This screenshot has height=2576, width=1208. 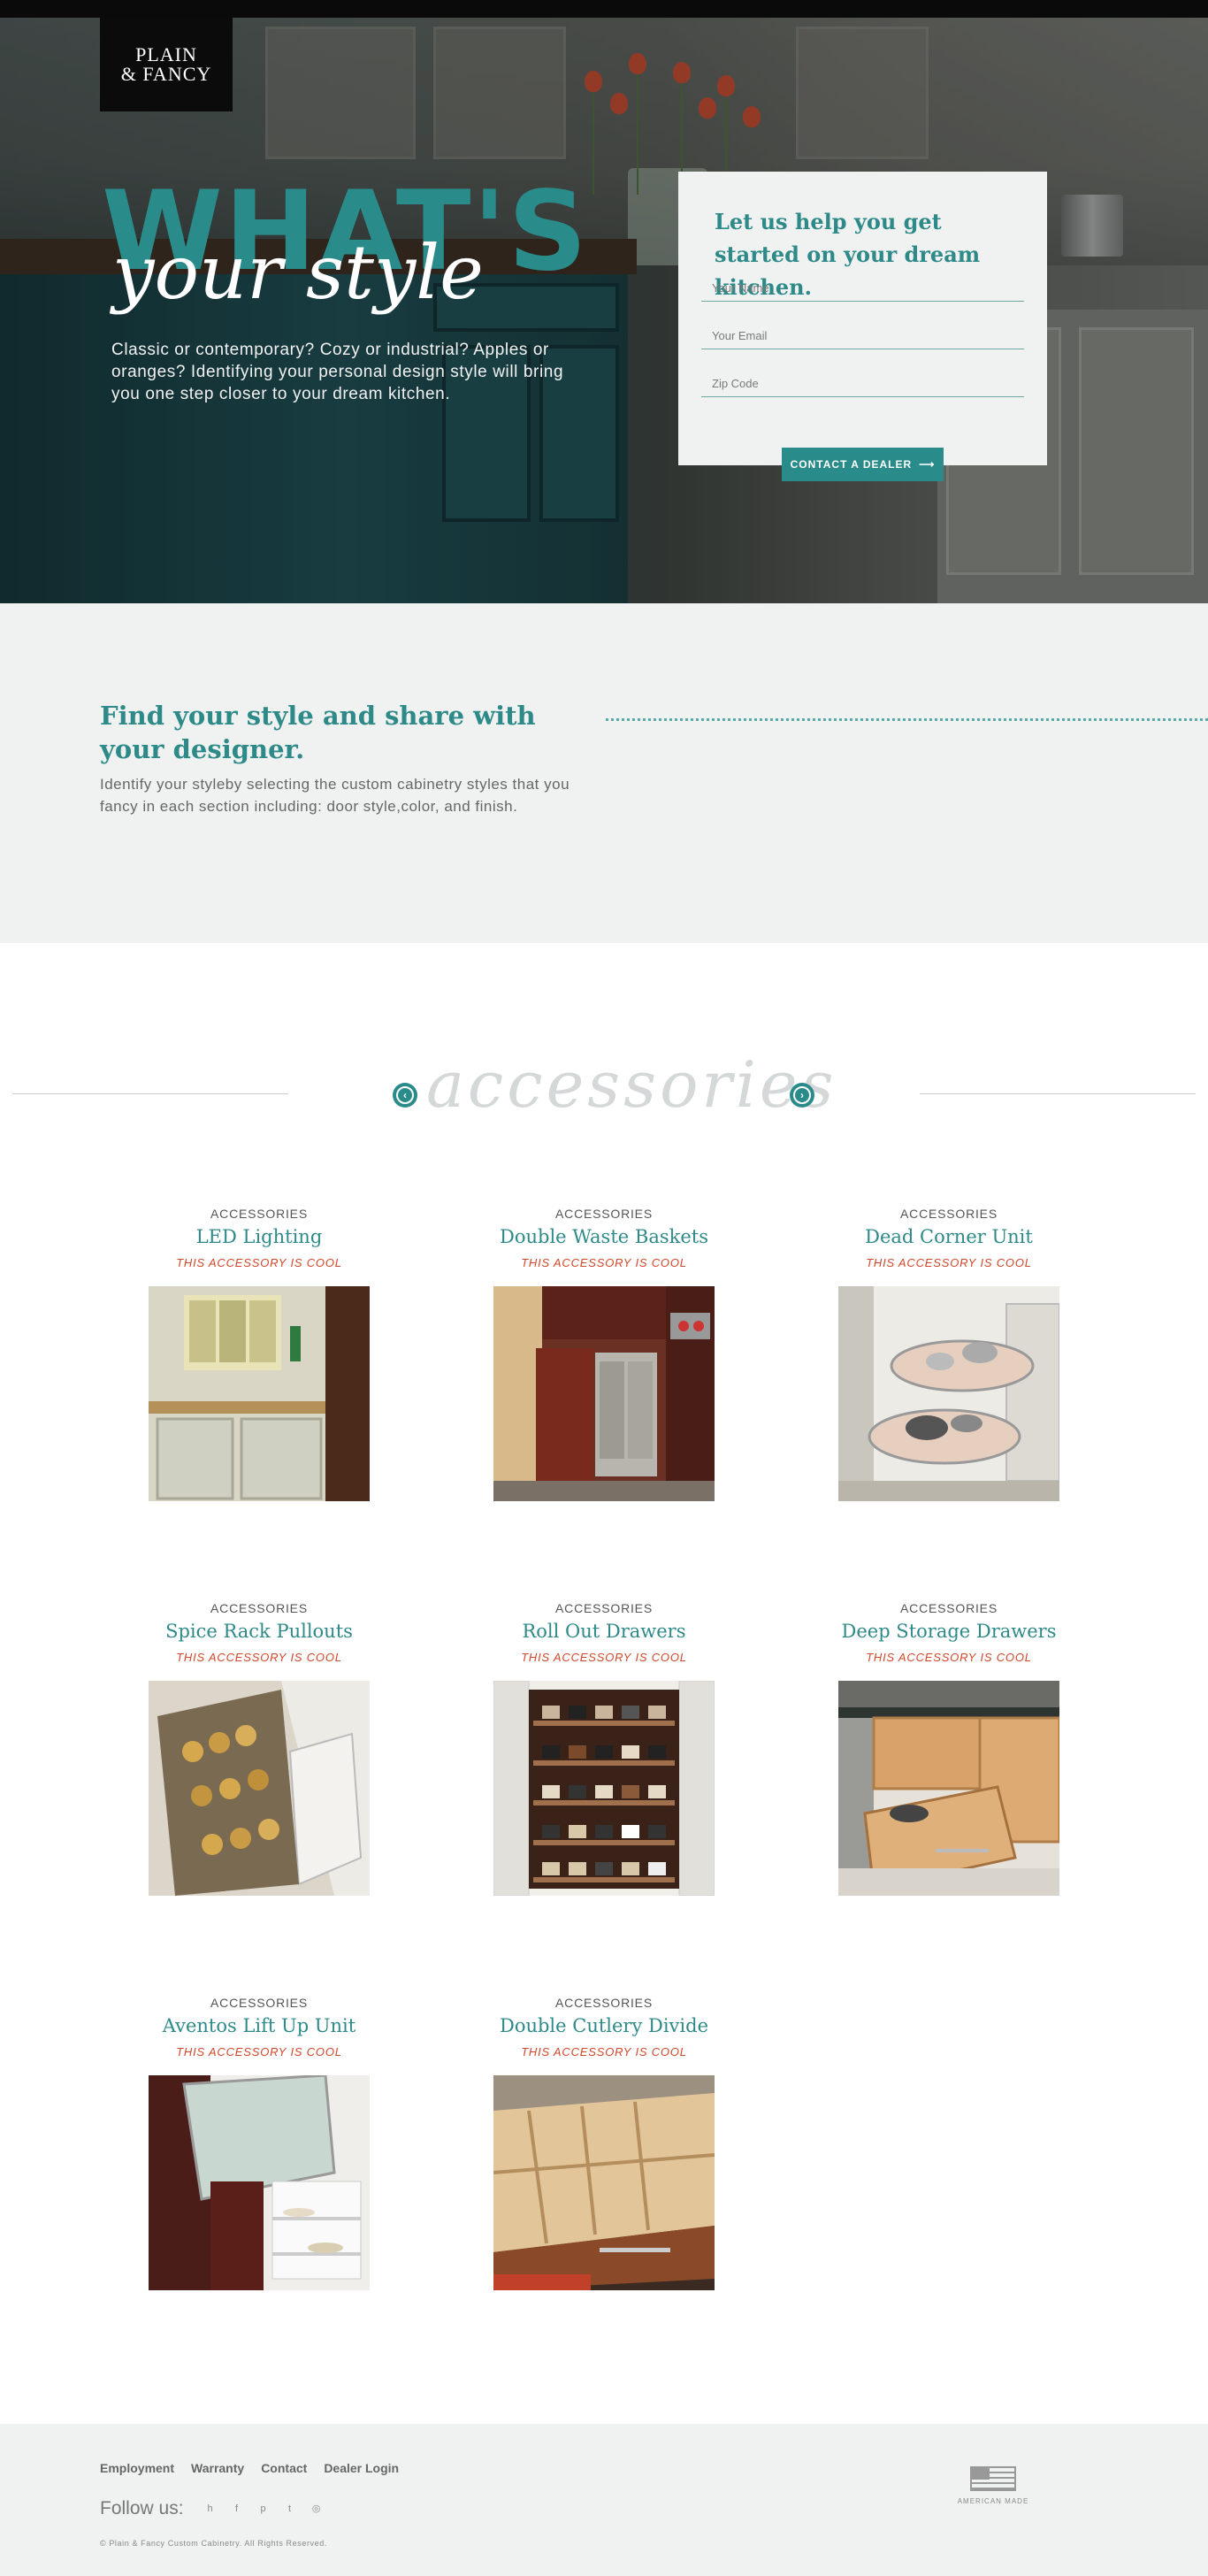 What do you see at coordinates (993, 2478) in the screenshot?
I see `us-flag-icon` at bounding box center [993, 2478].